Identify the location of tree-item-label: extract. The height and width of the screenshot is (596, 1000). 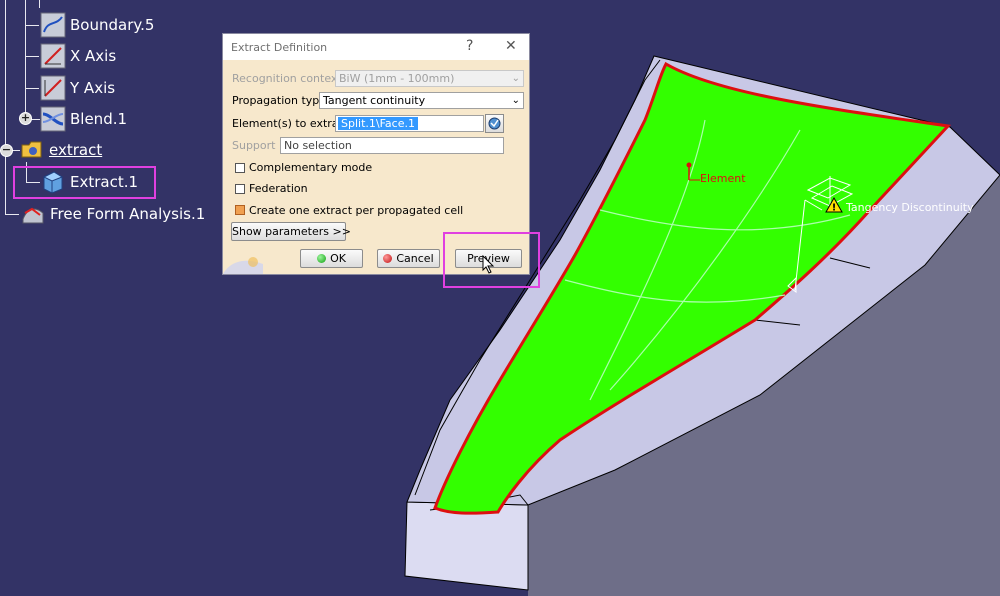
(76, 150).